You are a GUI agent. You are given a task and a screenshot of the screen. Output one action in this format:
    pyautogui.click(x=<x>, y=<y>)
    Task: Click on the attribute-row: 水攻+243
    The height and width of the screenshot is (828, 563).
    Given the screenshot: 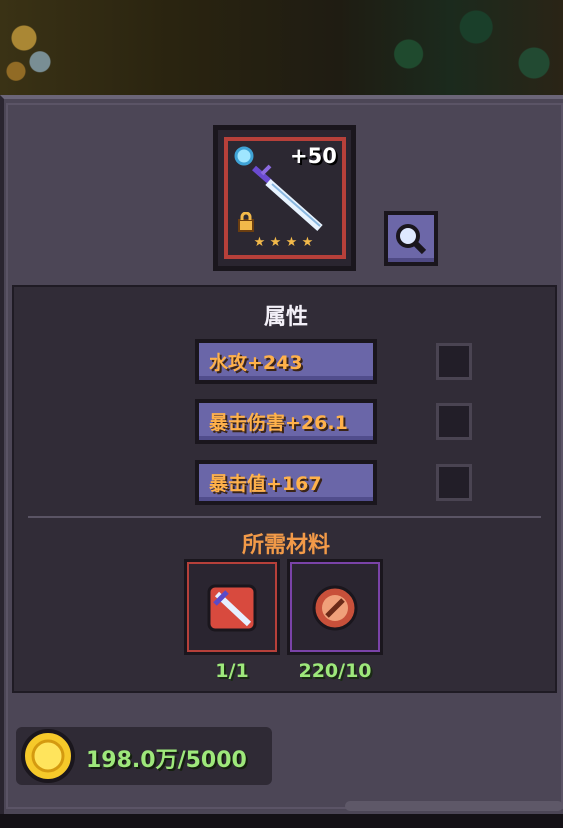 What is the action you would take?
    pyautogui.click(x=286, y=361)
    